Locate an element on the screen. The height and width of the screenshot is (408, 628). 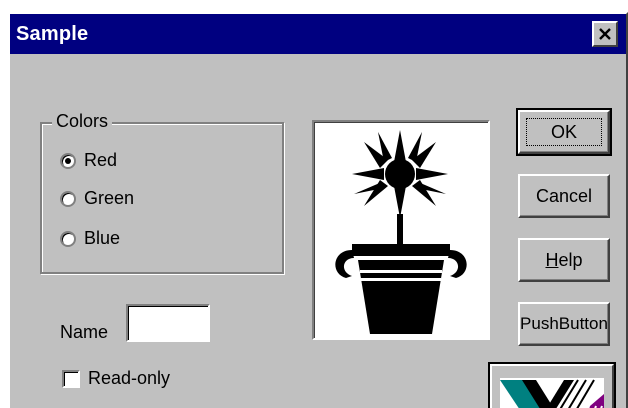
radio-label-blue: Blue is located at coordinates (102, 238).